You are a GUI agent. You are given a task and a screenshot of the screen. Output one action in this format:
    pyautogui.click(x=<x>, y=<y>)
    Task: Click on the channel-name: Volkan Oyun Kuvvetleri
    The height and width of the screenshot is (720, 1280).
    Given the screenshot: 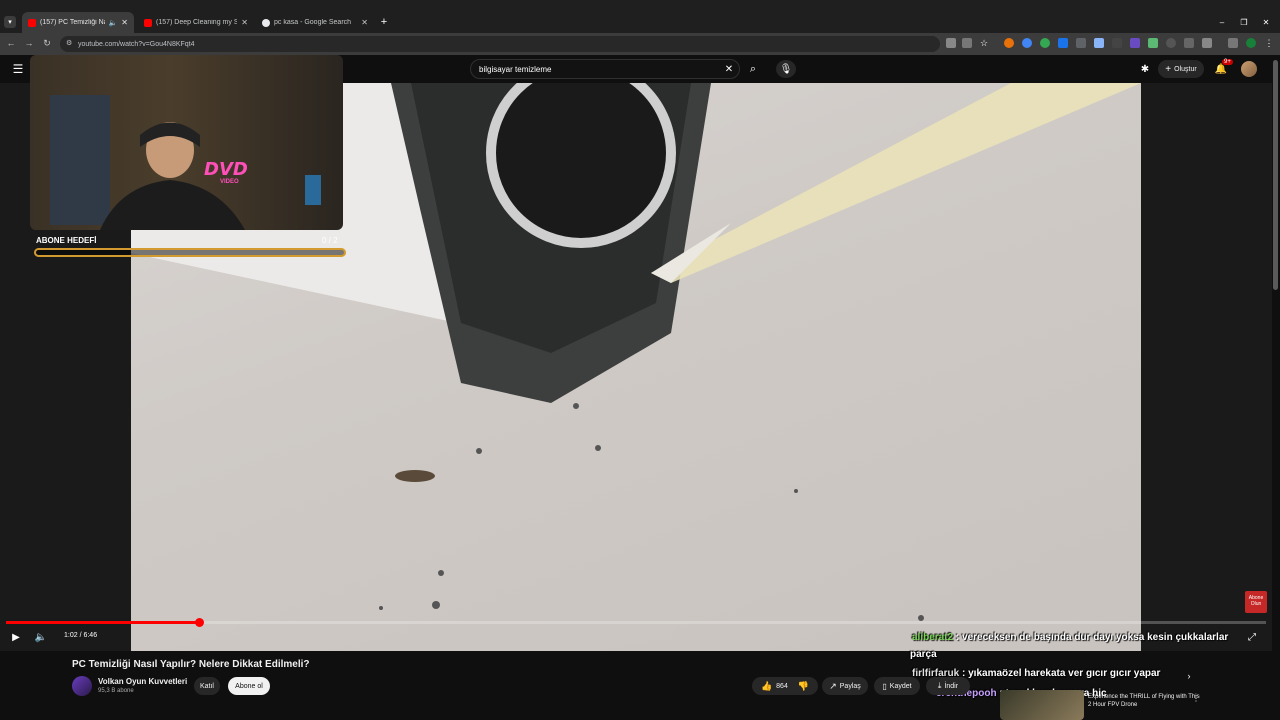 What is the action you would take?
    pyautogui.click(x=142, y=681)
    